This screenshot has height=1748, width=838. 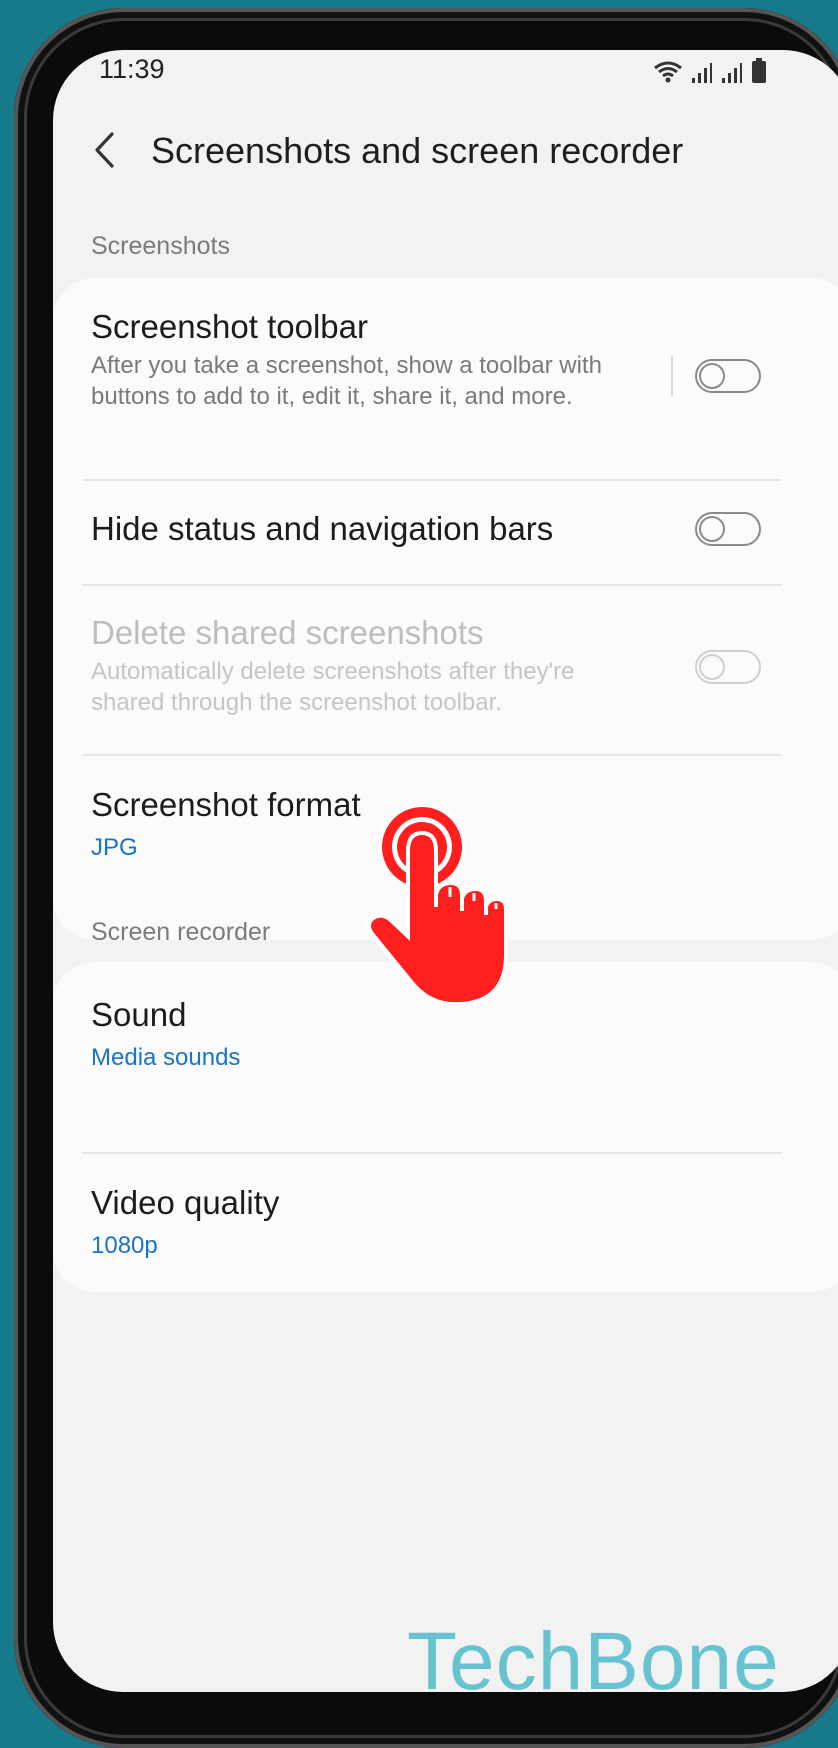 What do you see at coordinates (166, 1057) in the screenshot?
I see `setting-value: Media sounds` at bounding box center [166, 1057].